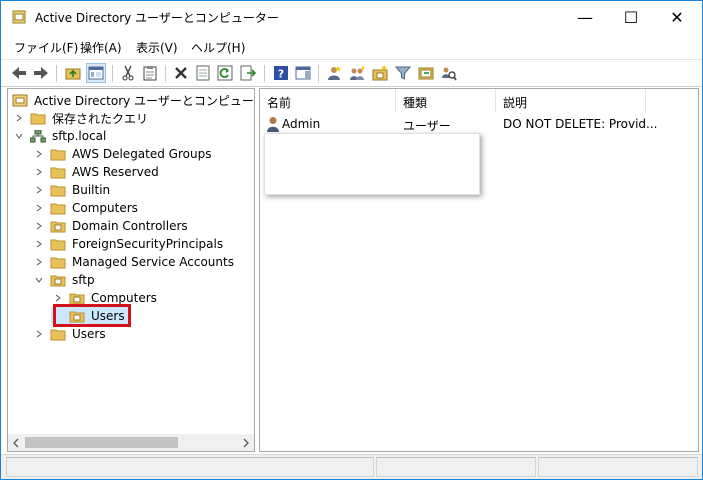  What do you see at coordinates (181, 73) in the screenshot?
I see `delete-icon` at bounding box center [181, 73].